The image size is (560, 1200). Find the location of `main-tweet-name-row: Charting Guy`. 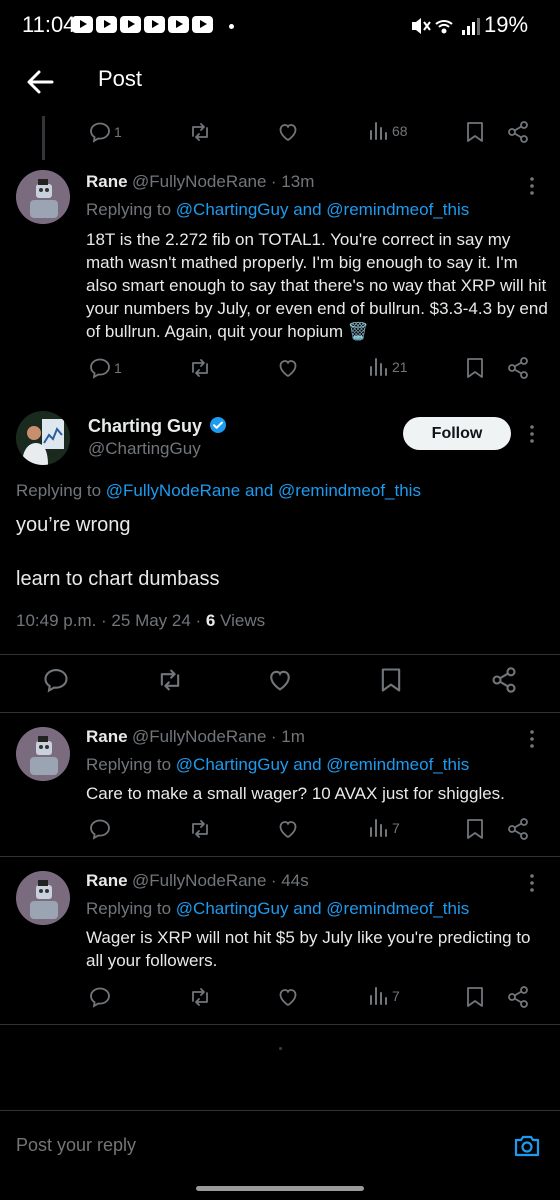

main-tweet-name-row: Charting Guy is located at coordinates (157, 426).